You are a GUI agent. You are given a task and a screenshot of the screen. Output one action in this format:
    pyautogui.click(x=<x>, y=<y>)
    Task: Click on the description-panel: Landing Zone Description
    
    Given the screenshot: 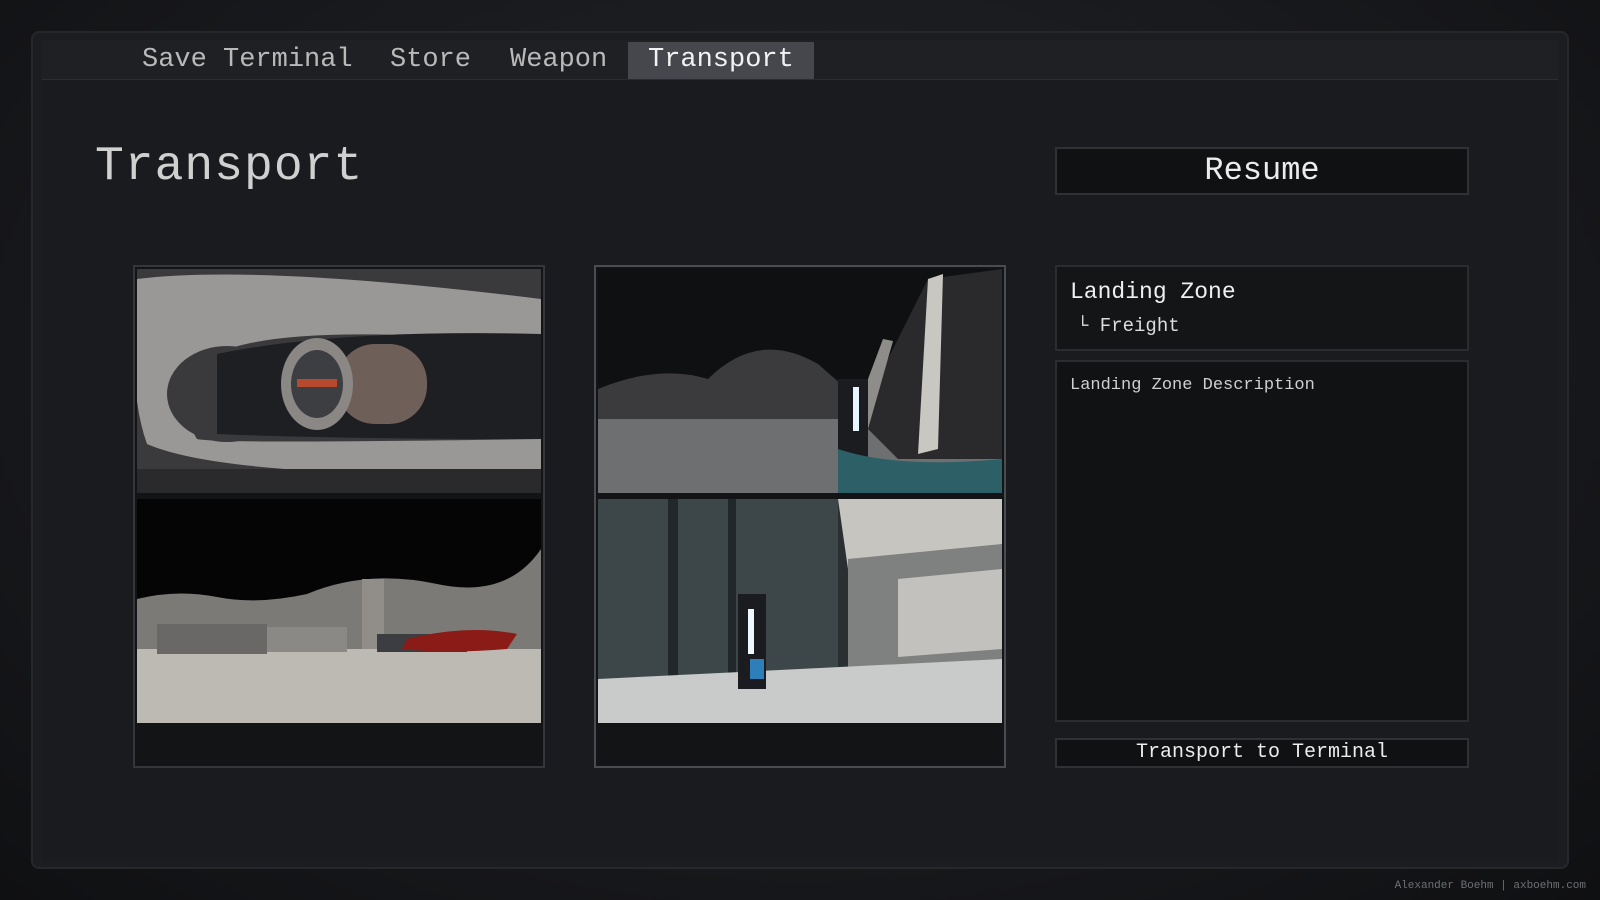 What is the action you would take?
    pyautogui.click(x=1262, y=541)
    